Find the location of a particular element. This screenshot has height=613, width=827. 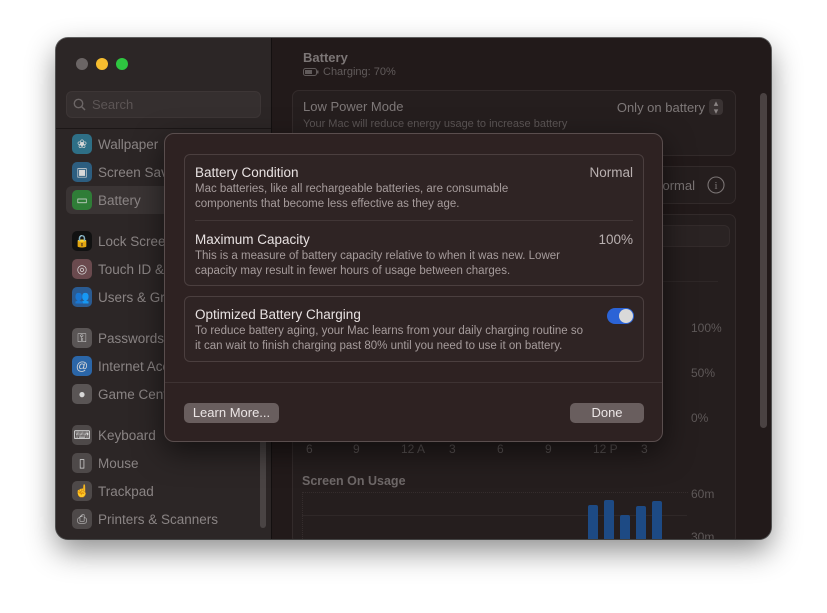

info-icon: i is located at coordinates (716, 185).